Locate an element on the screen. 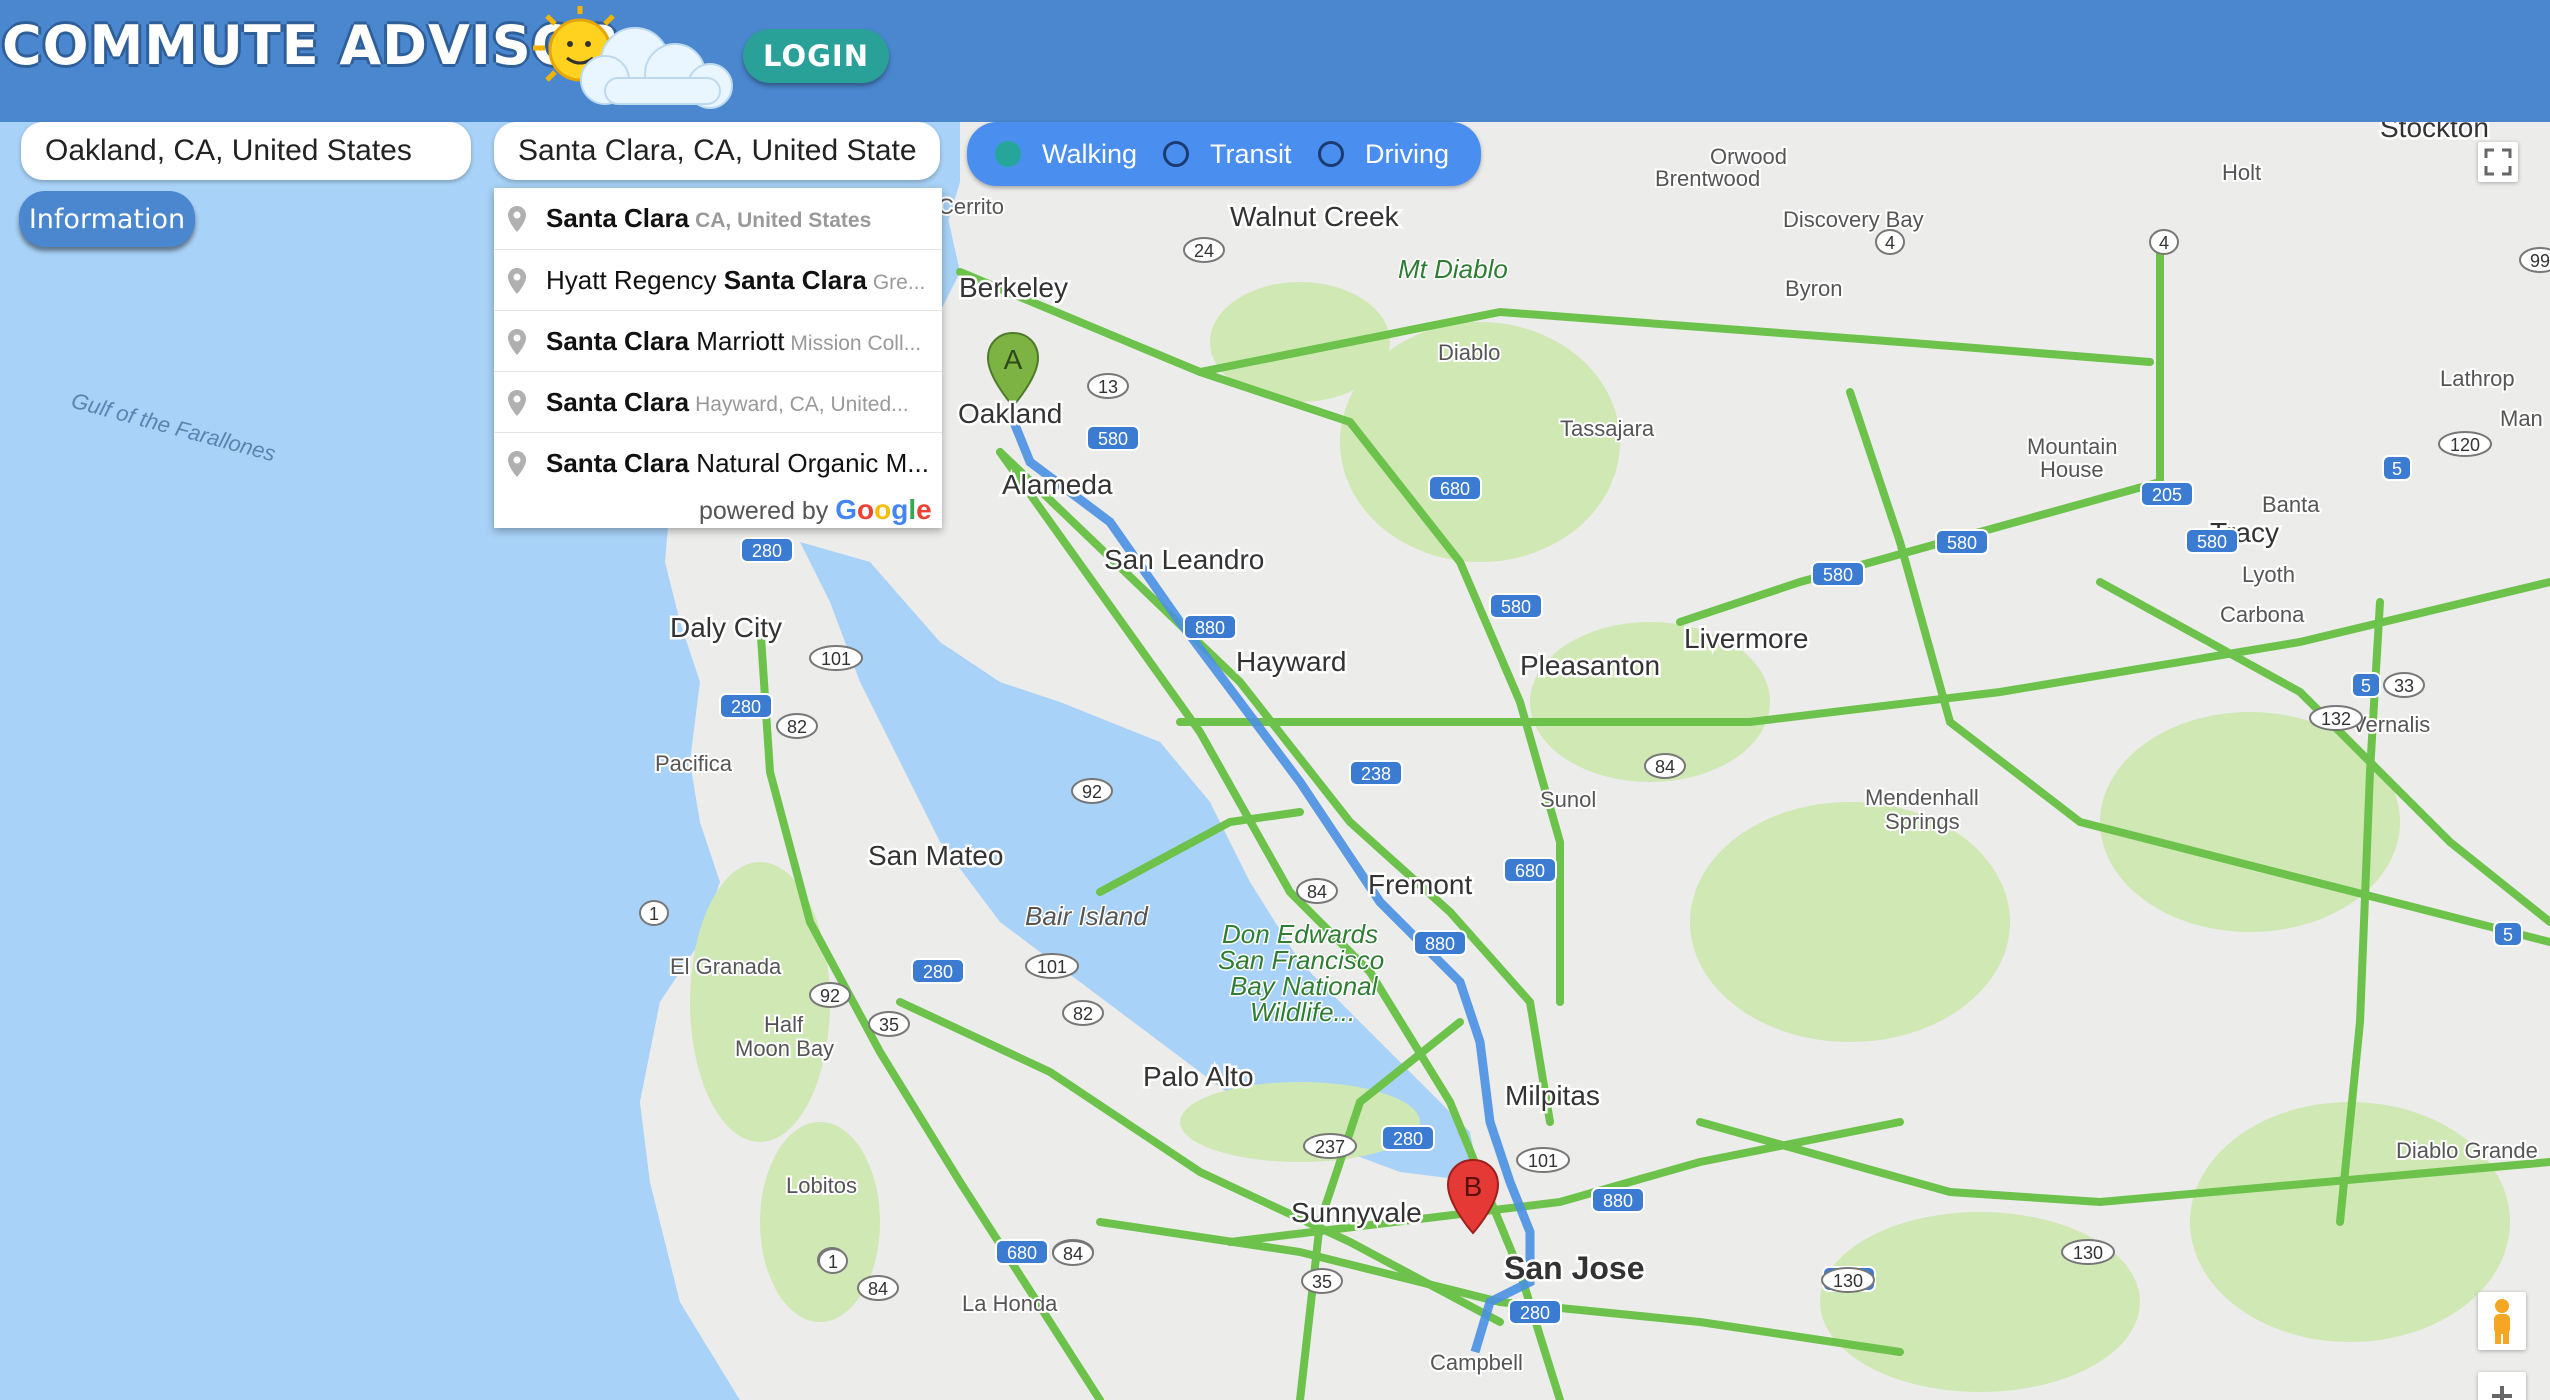  highway-shield: 101 is located at coordinates (836, 658).